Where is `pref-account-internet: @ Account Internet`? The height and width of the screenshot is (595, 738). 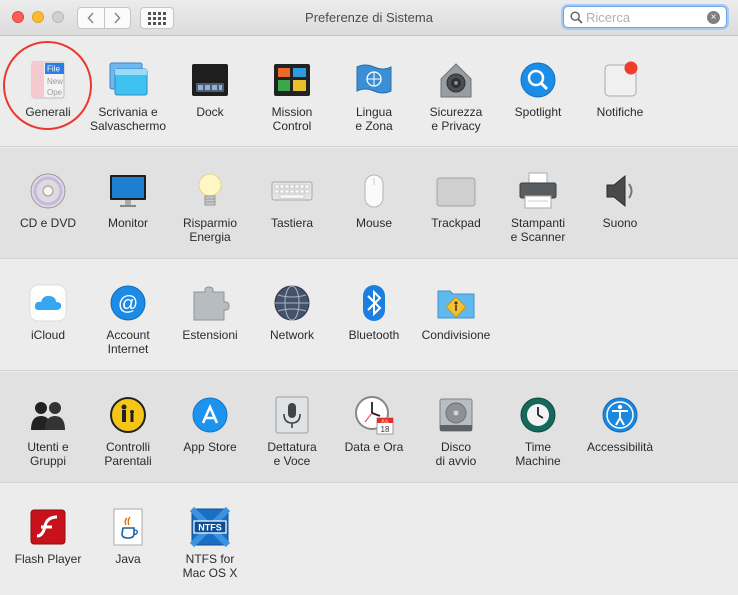 pref-account-internet: @ Account Internet is located at coordinates (128, 330).